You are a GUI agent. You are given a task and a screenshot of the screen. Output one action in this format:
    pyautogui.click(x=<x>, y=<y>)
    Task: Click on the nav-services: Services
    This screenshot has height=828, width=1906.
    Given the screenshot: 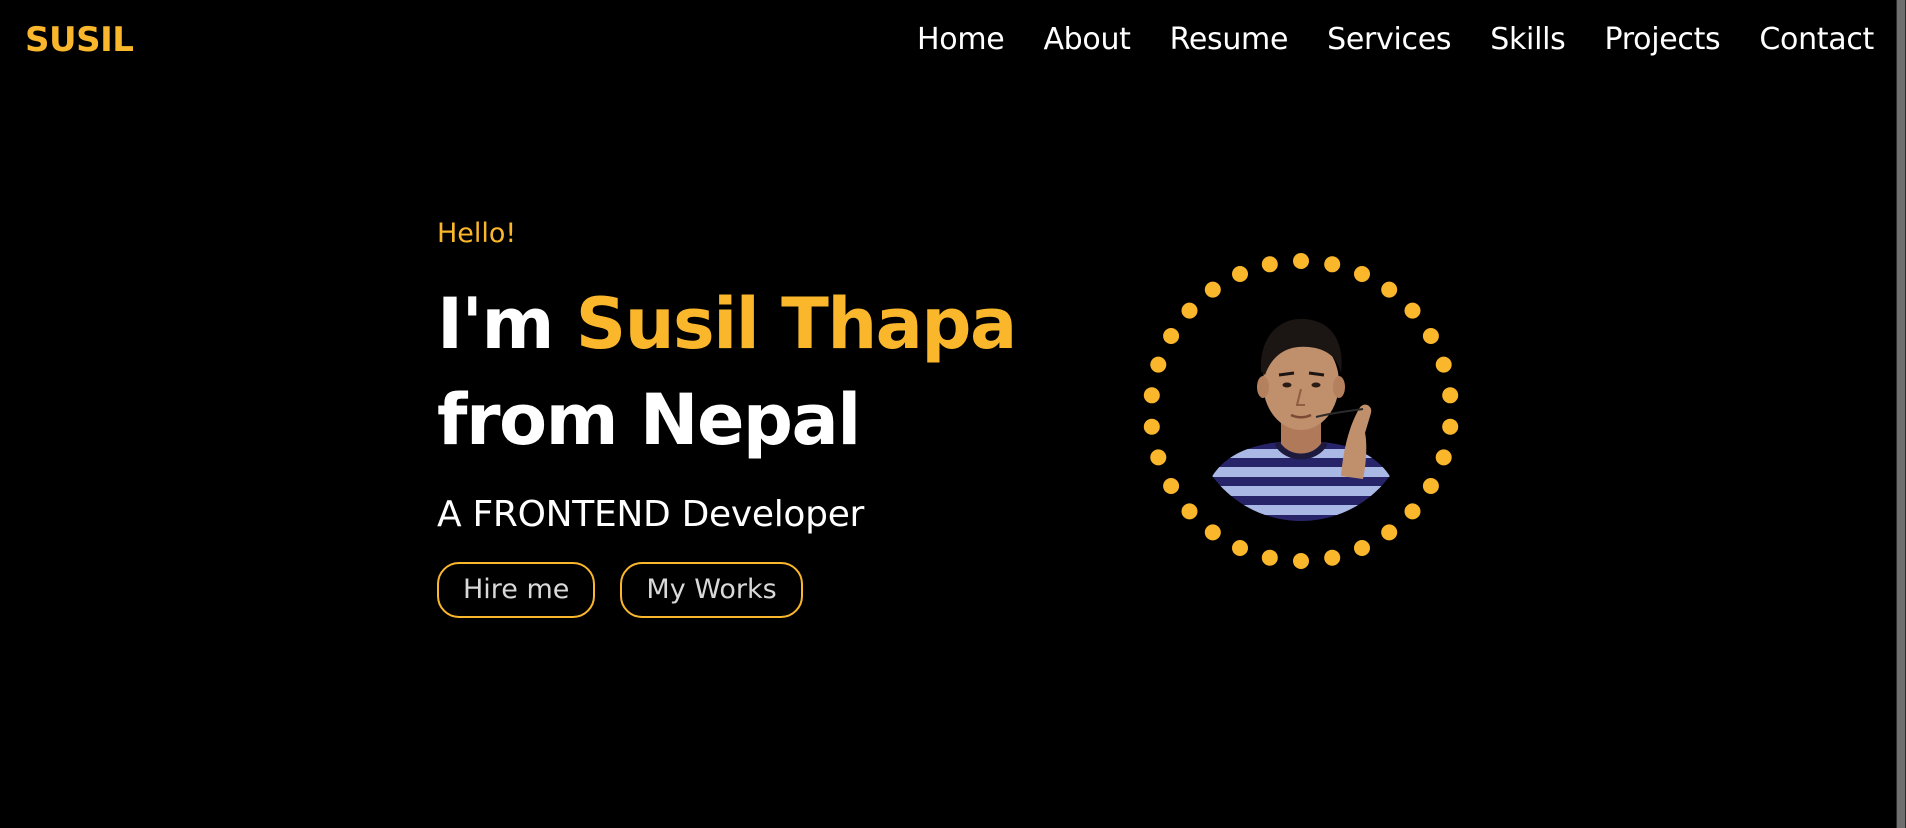 What is the action you would take?
    pyautogui.click(x=1389, y=39)
    